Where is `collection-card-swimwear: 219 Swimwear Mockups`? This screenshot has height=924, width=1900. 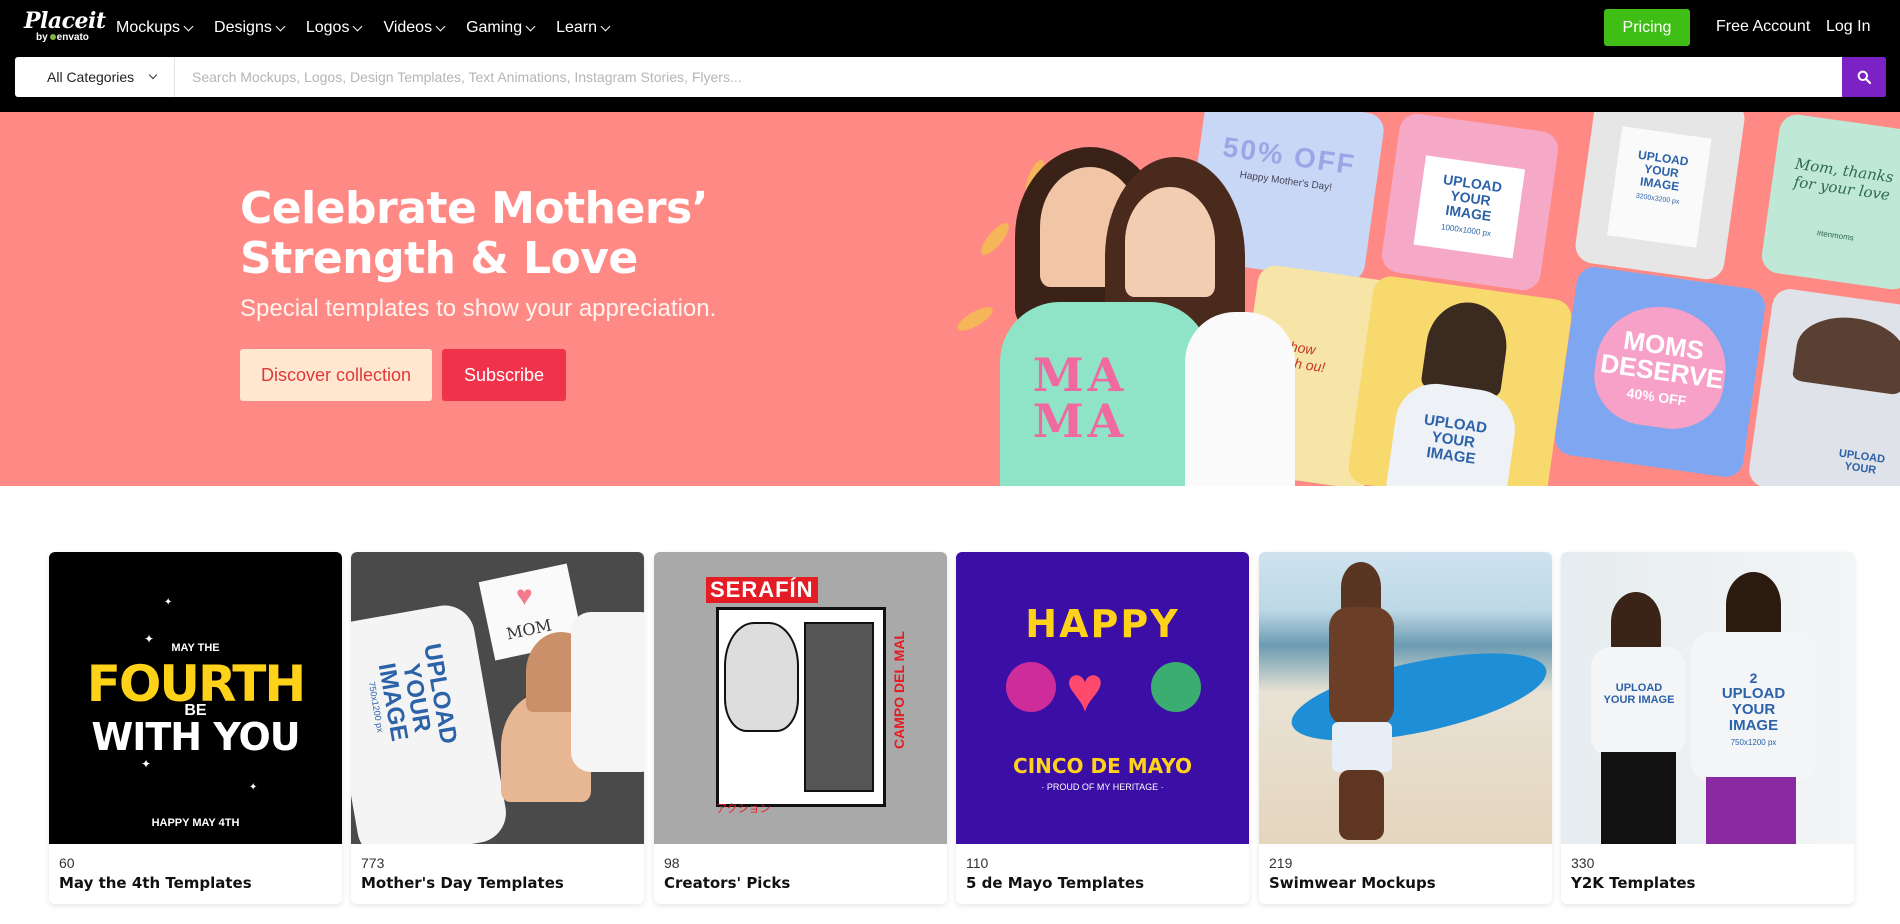 collection-card-swimwear: 219 Swimwear Mockups is located at coordinates (1405, 728).